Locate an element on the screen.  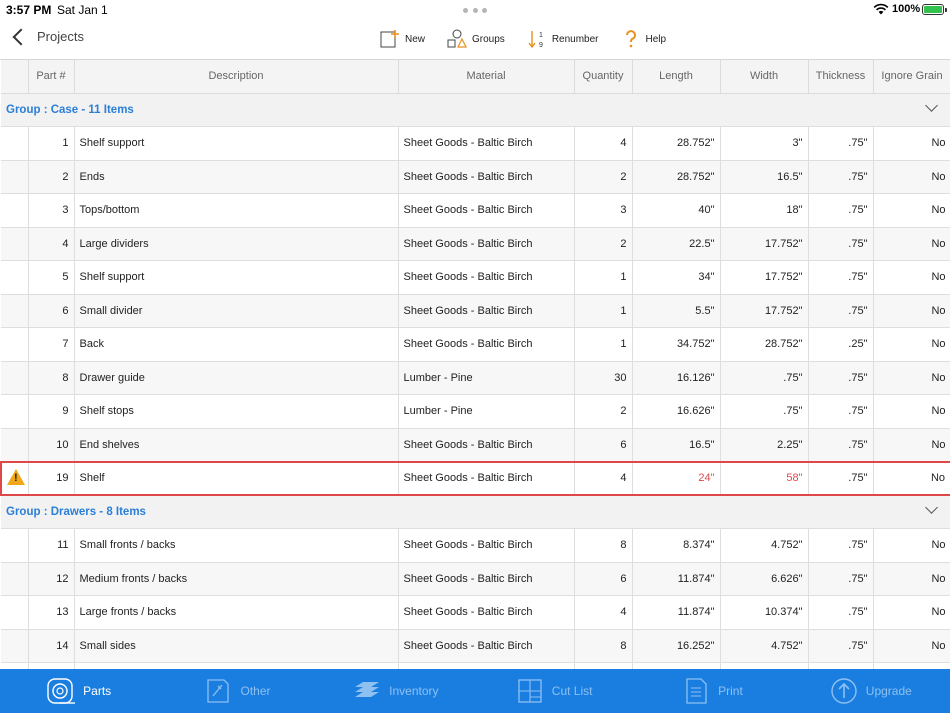
cell-length: 16.126" is located at coordinates (676, 378).